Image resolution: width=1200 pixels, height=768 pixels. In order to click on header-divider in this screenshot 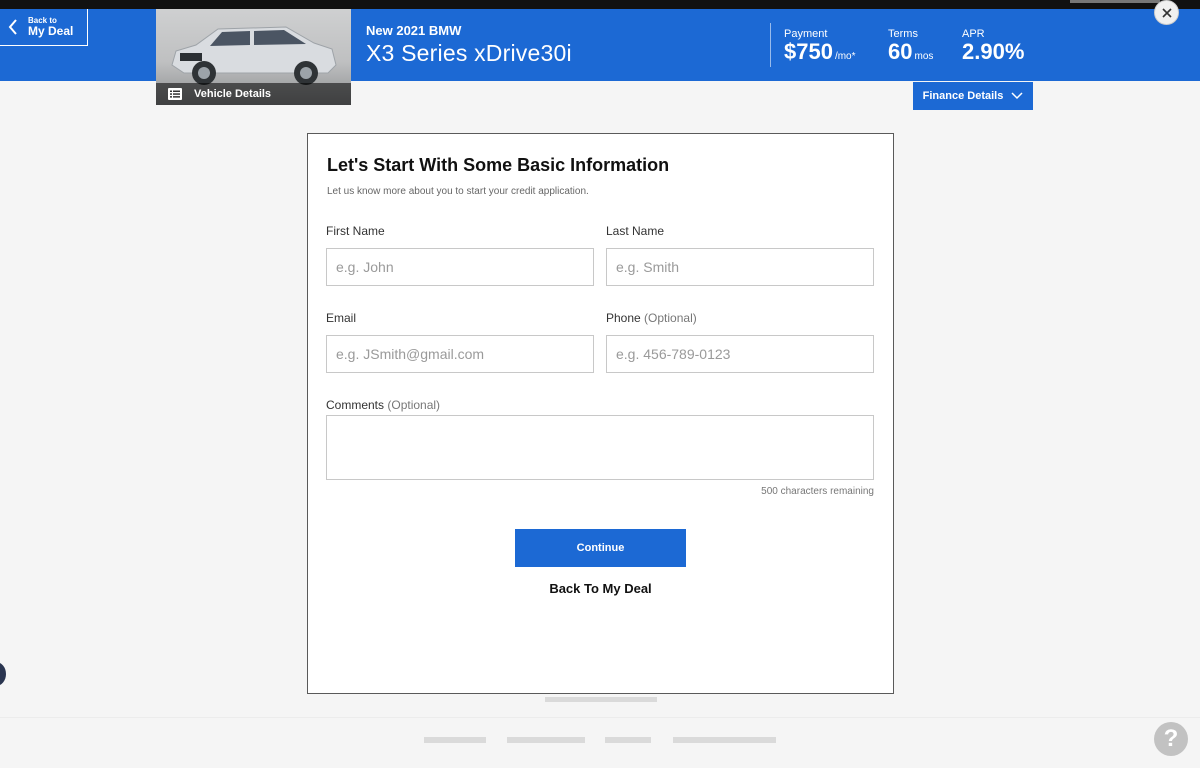, I will do `click(770, 45)`.